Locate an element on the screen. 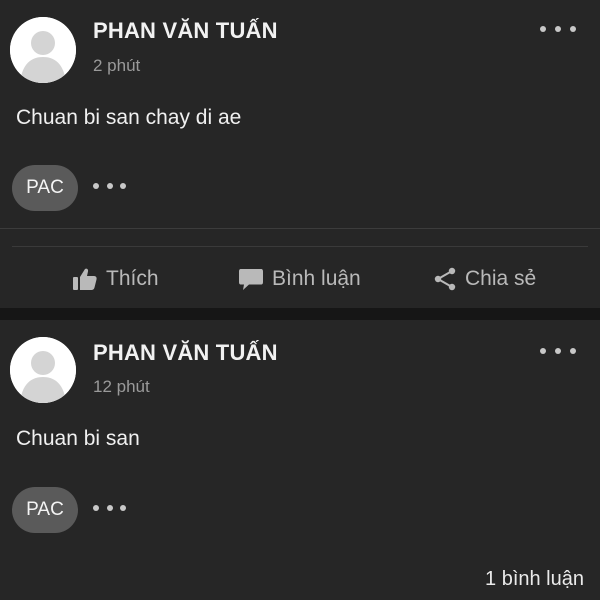  post-separator is located at coordinates (300, 314).